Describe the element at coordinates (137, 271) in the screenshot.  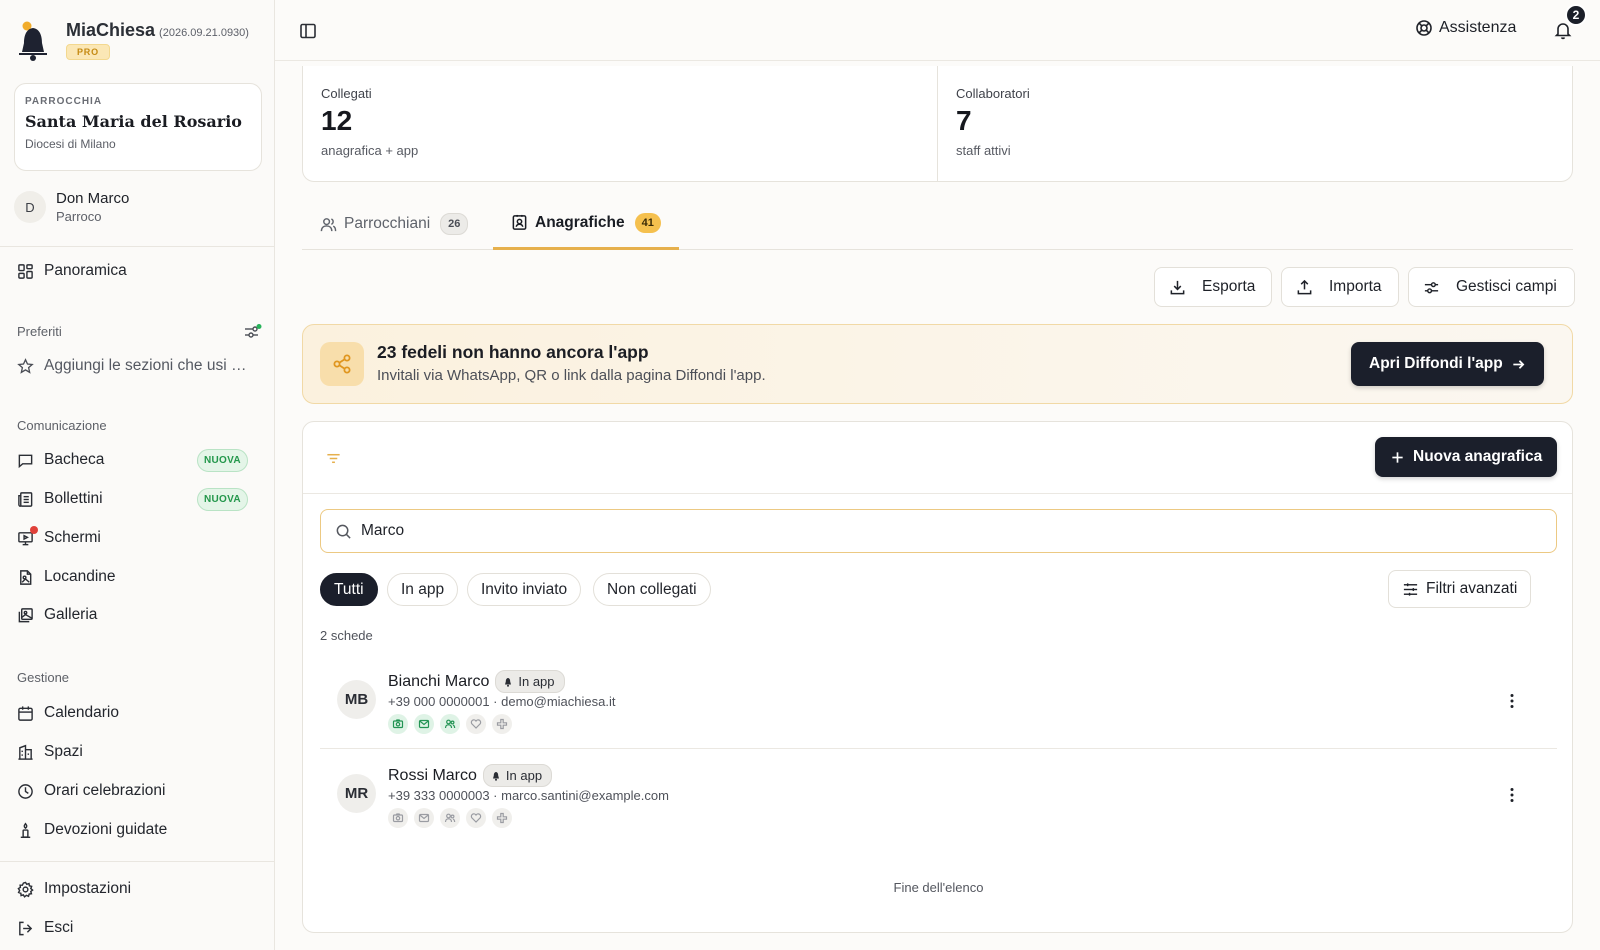
I see `sidebar-item-overview: Panoramica` at that location.